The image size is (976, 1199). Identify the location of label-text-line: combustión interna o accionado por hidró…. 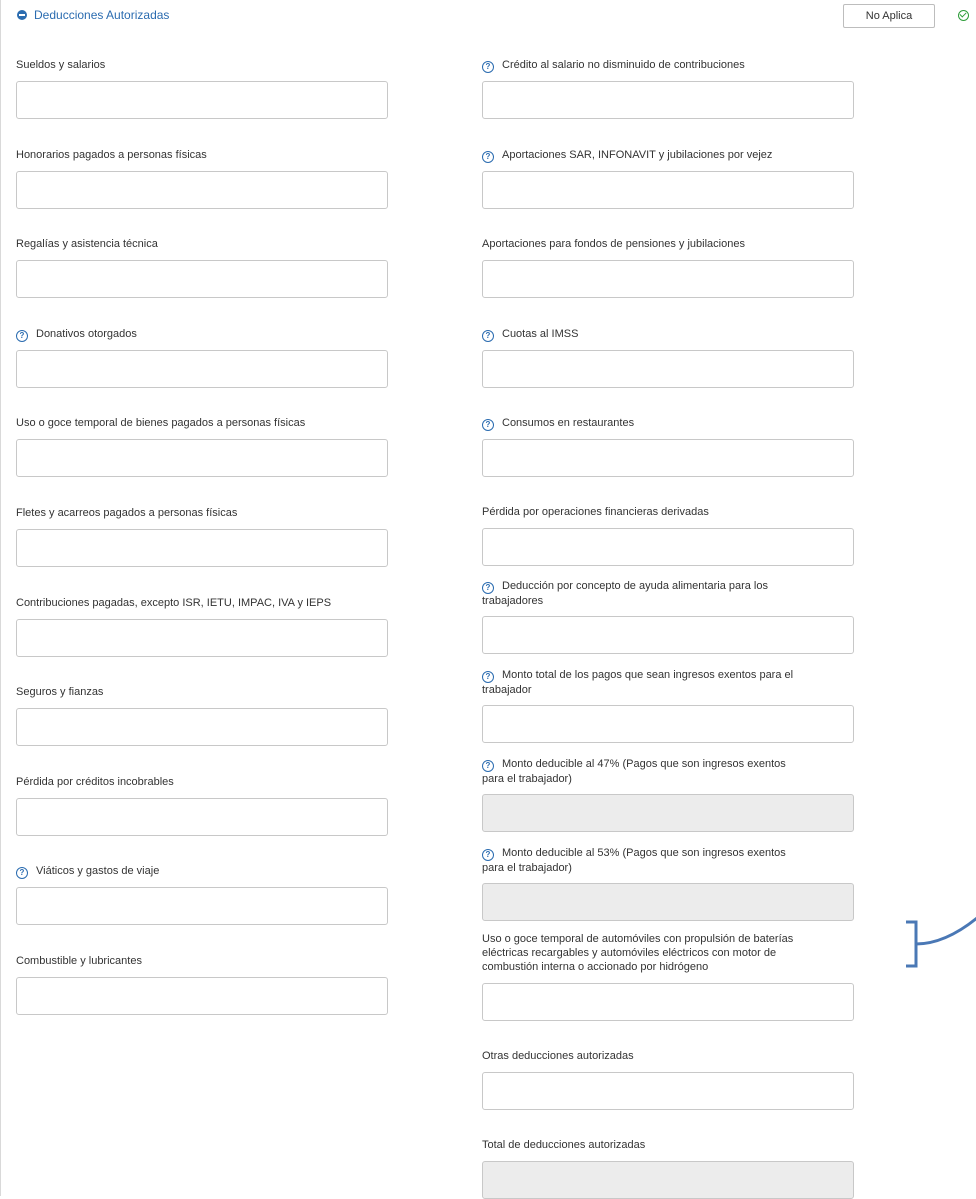
(595, 967).